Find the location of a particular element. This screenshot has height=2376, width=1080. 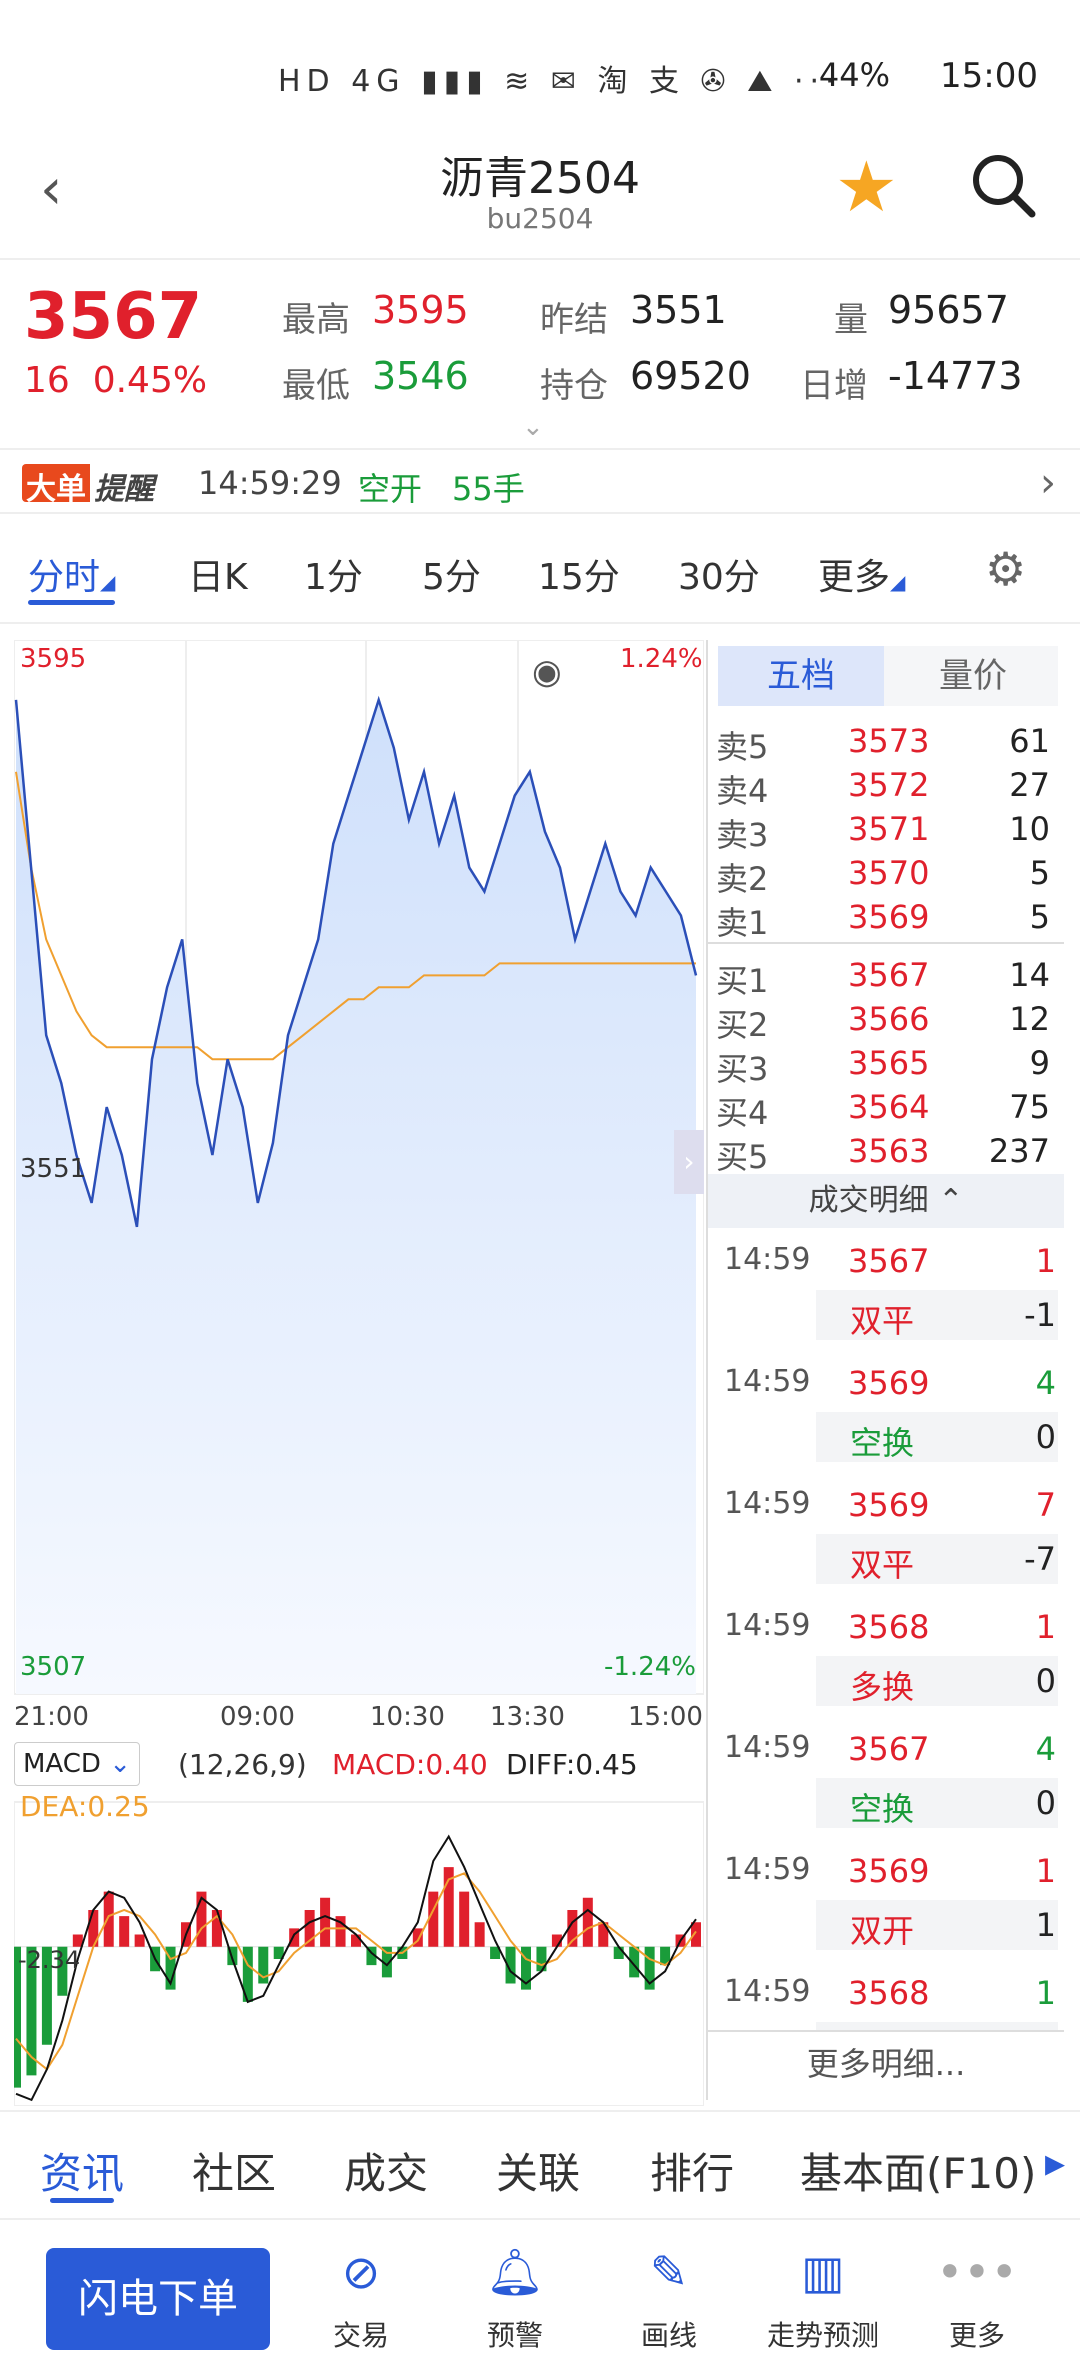

time-label: 21:00 is located at coordinates (51, 1717).